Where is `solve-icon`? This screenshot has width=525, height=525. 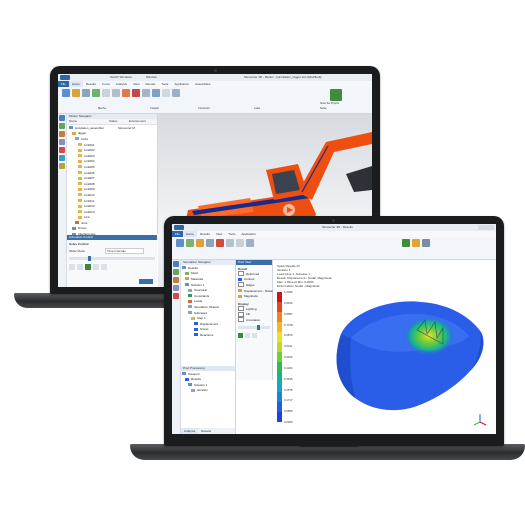 solve-icon is located at coordinates (406, 243).